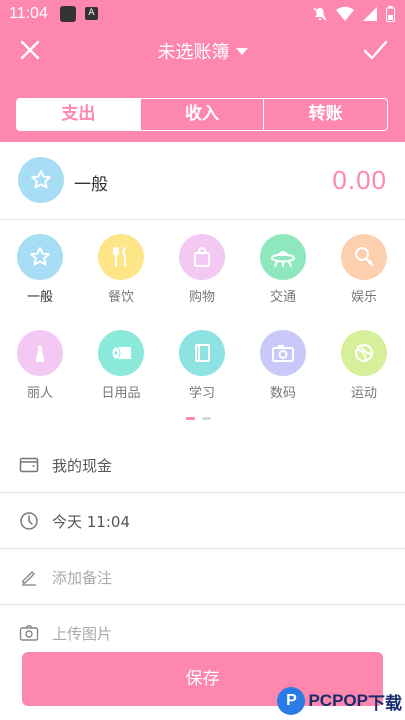 This screenshot has height=720, width=405. Describe the element at coordinates (82, 634) in the screenshot. I see `image-upload-placeholder: 上传图片` at that location.